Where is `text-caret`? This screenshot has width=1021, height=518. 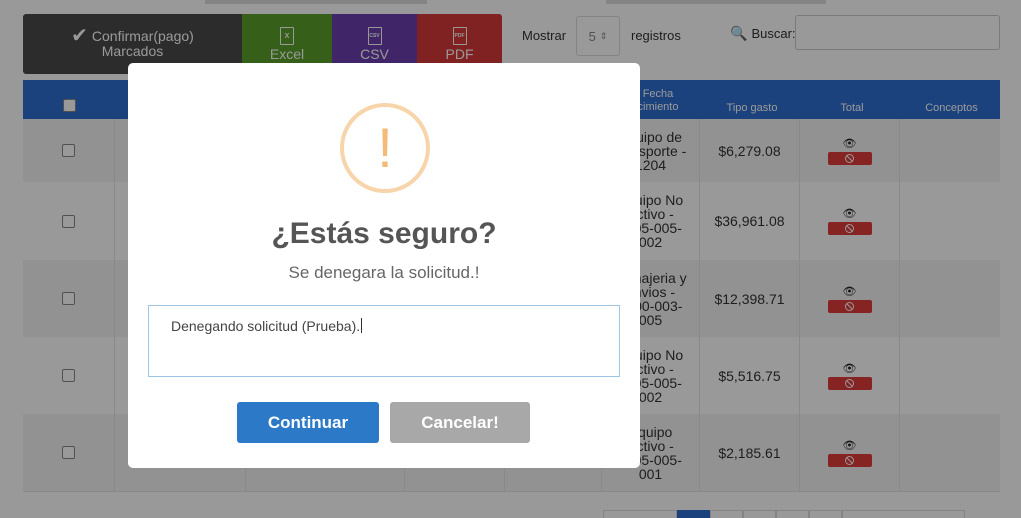
text-caret is located at coordinates (362, 325).